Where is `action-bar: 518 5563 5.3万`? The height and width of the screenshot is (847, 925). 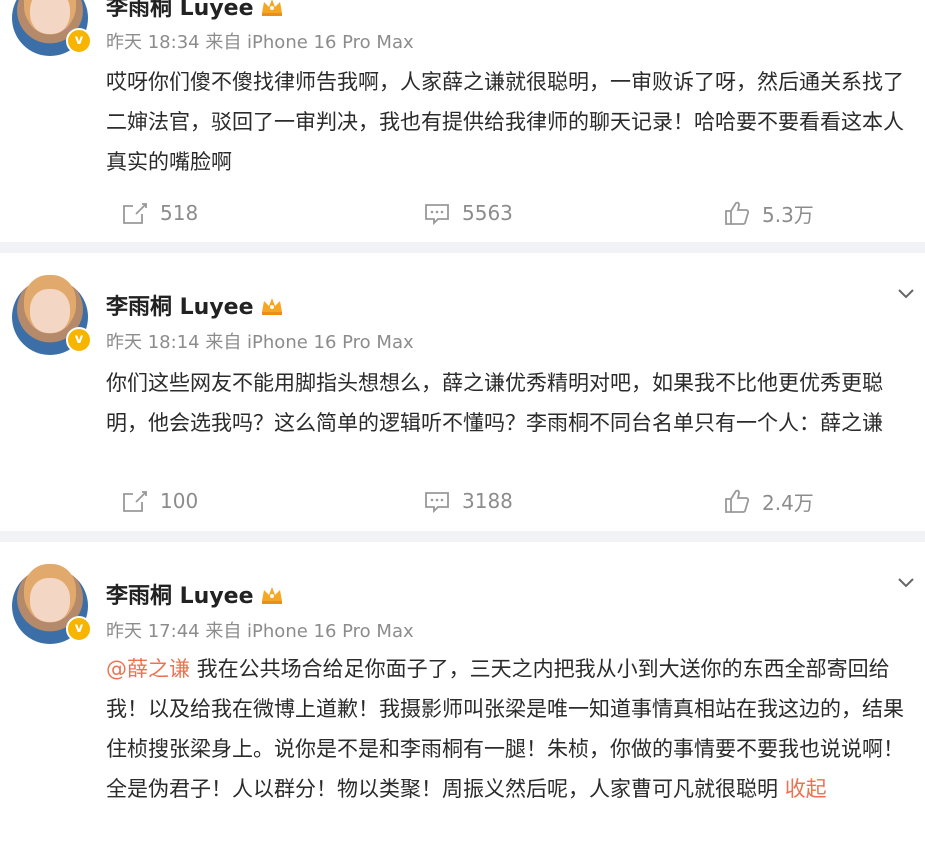 action-bar: 518 5563 5.3万 is located at coordinates (462, 213).